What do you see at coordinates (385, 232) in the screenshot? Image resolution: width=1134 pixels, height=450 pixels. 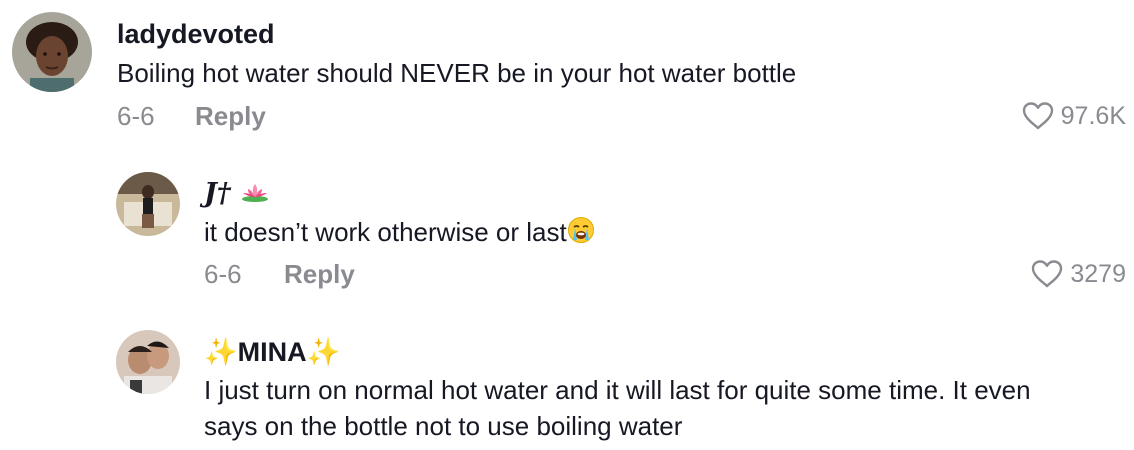 I see `comment-text-content: it doesn’t work otherwise or last` at bounding box center [385, 232].